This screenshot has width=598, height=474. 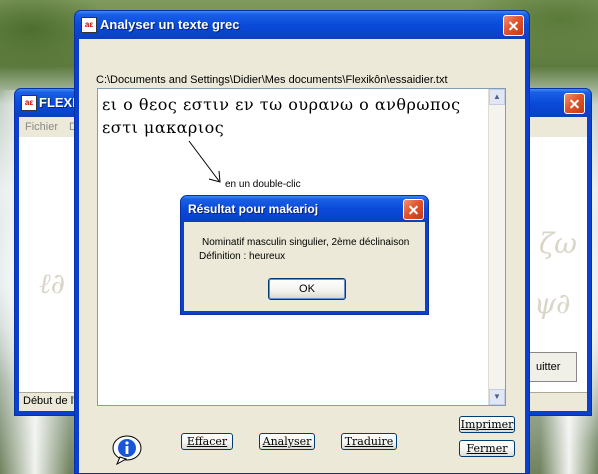 What do you see at coordinates (548, 367) in the screenshot?
I see `quitter-label: uitter` at bounding box center [548, 367].